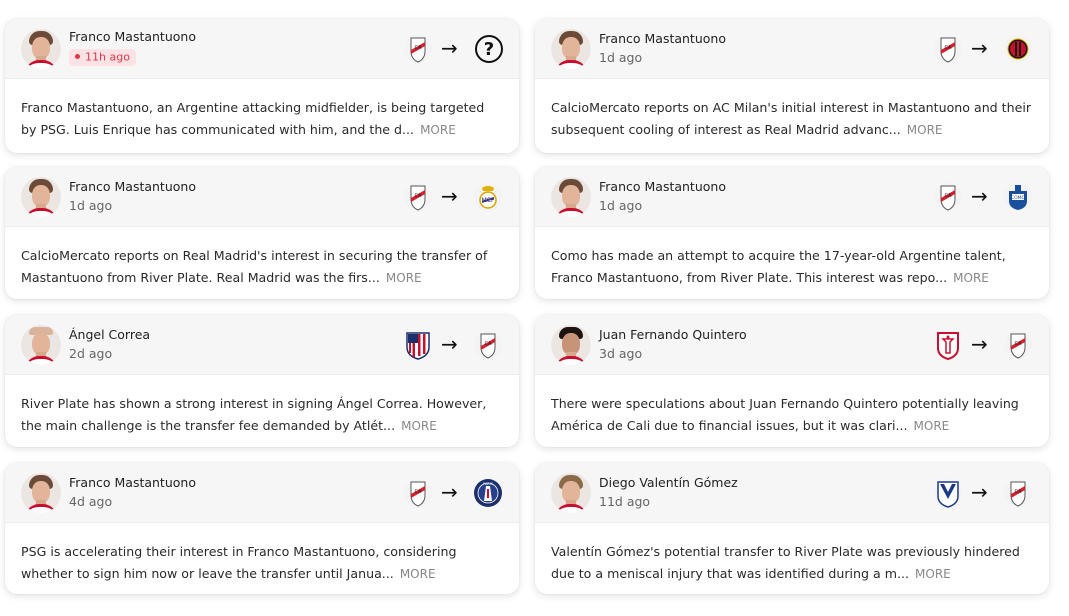 This screenshot has height=616, width=1069. What do you see at coordinates (262, 197) in the screenshot?
I see `card-header: Franco Mastantuono 1d ago CA → MCF` at bounding box center [262, 197].